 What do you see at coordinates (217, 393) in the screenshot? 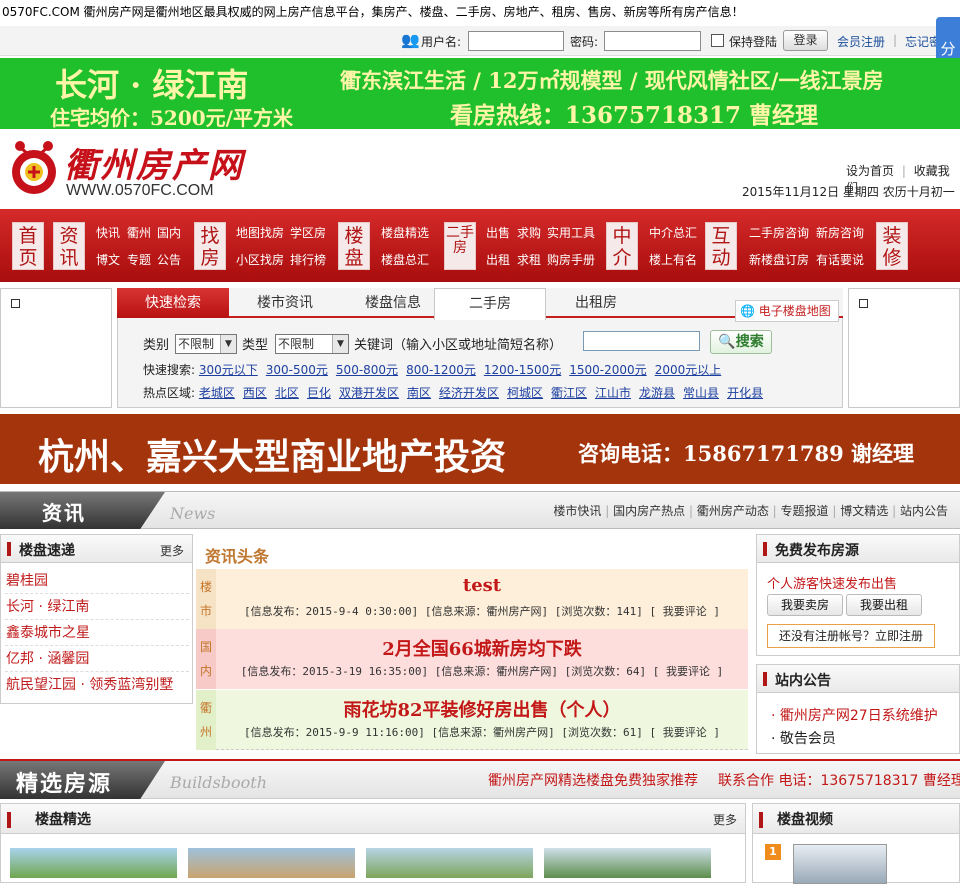
I see `area-link: 老城区` at bounding box center [217, 393].